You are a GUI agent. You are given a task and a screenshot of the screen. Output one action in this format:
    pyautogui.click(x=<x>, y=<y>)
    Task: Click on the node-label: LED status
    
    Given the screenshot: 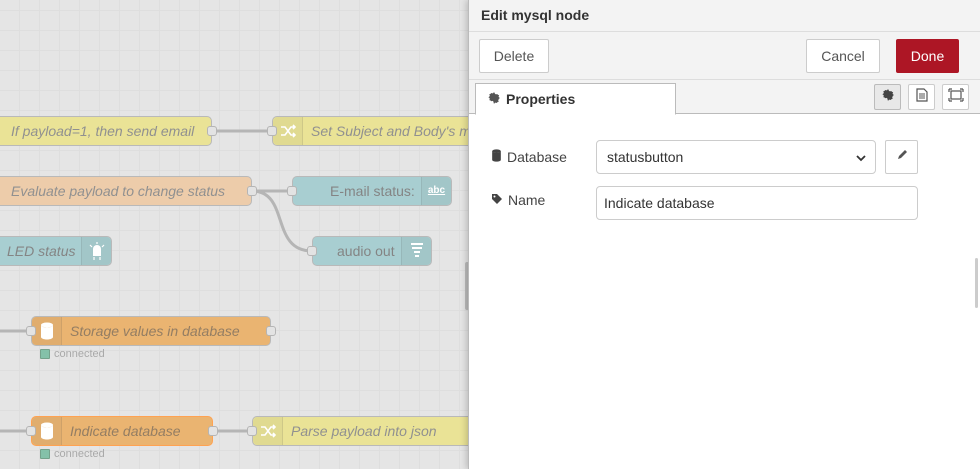 What is the action you would take?
    pyautogui.click(x=41, y=251)
    